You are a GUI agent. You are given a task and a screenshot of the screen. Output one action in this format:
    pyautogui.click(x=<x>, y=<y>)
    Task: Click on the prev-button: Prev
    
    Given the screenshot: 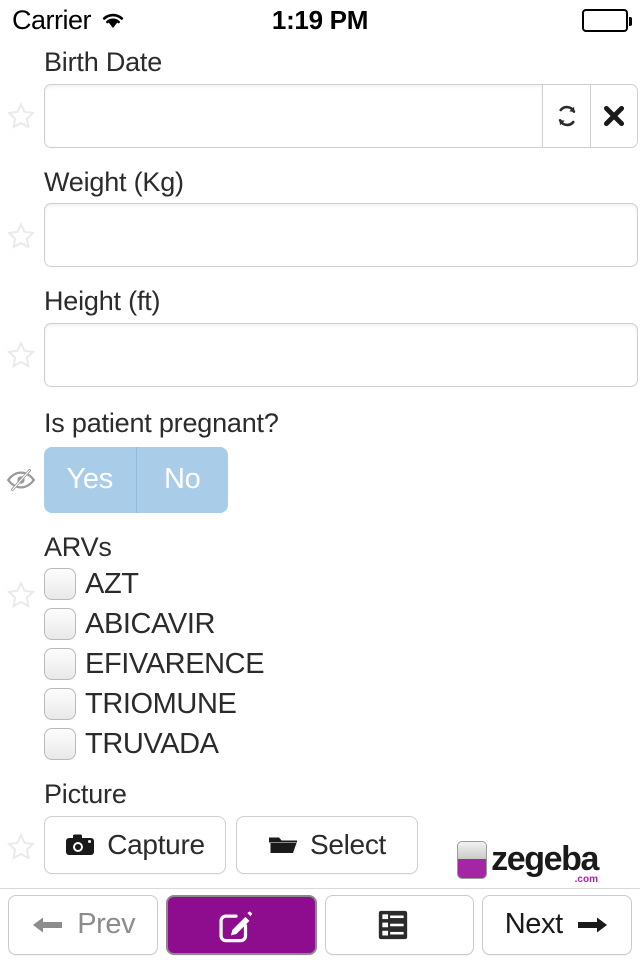 What is the action you would take?
    pyautogui.click(x=83, y=924)
    